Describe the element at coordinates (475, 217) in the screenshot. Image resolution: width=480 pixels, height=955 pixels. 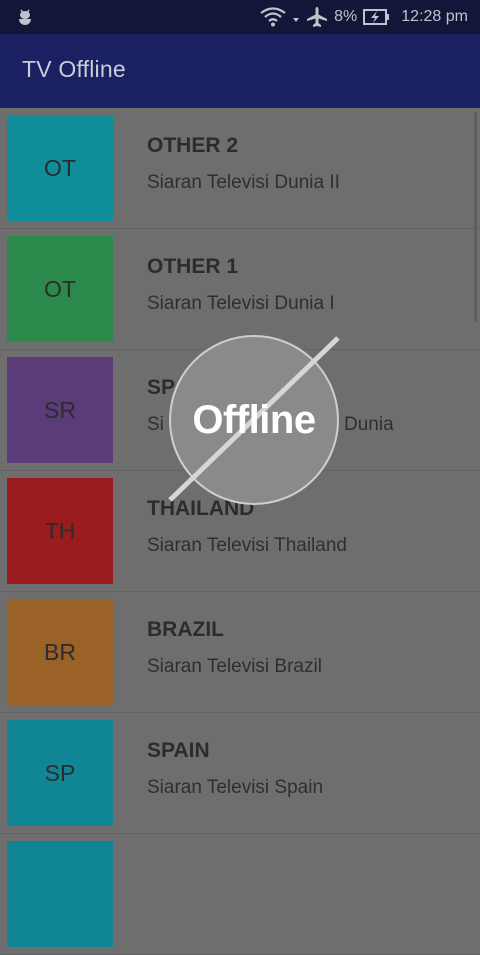
I see `list-scrollbar` at that location.